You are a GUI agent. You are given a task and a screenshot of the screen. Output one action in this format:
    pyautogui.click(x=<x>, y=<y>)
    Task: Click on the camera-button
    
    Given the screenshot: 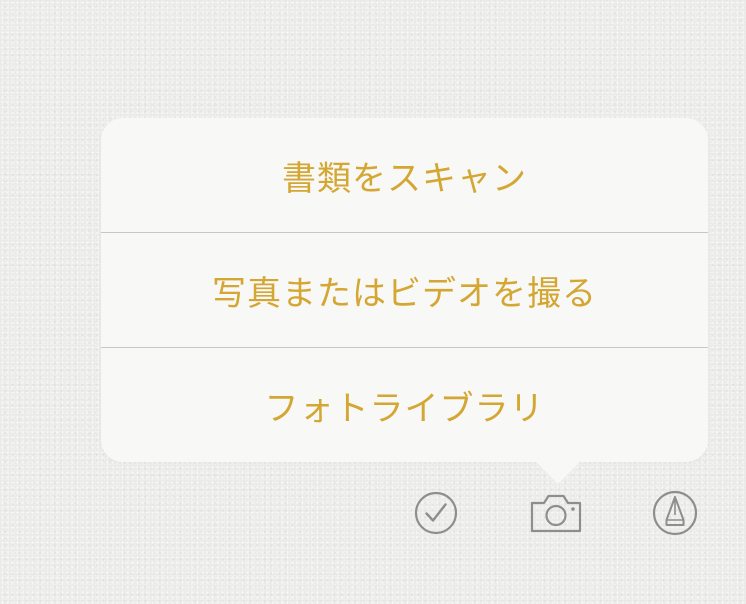 What is the action you would take?
    pyautogui.click(x=556, y=513)
    